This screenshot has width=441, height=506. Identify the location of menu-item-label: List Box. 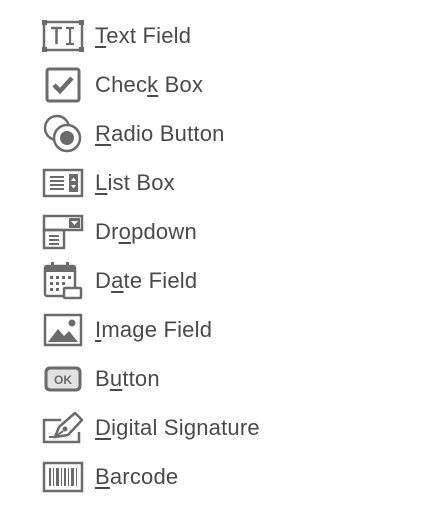
(135, 182).